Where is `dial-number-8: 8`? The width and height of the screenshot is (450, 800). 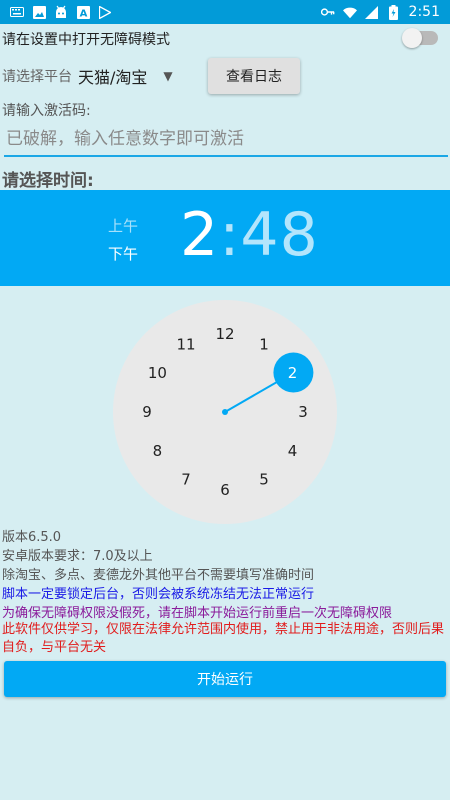
dial-number-8: 8 is located at coordinates (158, 451).